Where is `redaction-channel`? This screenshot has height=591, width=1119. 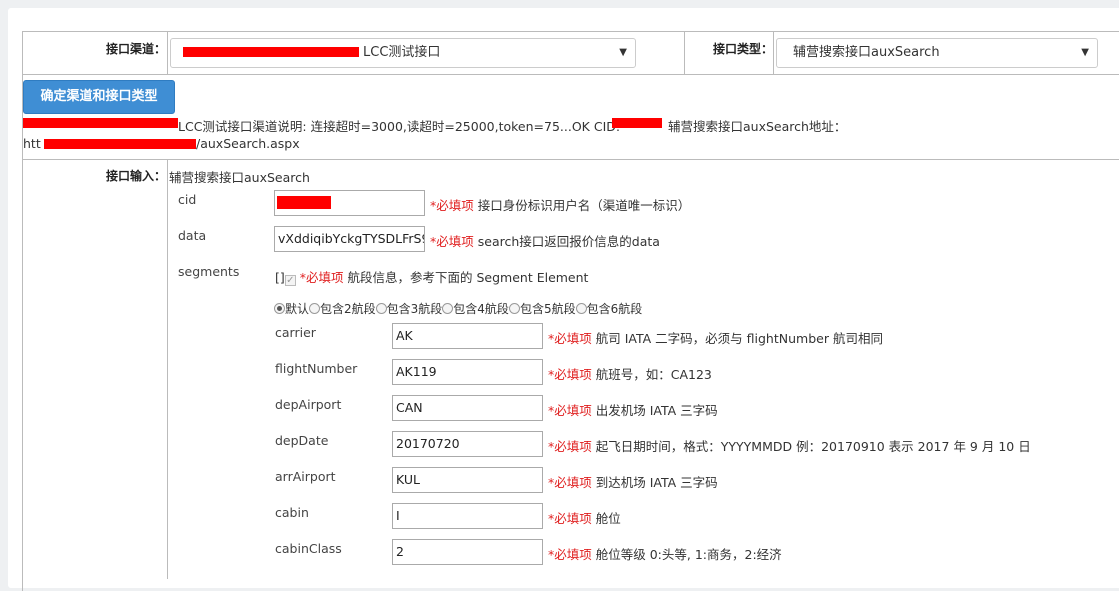 redaction-channel is located at coordinates (271, 52).